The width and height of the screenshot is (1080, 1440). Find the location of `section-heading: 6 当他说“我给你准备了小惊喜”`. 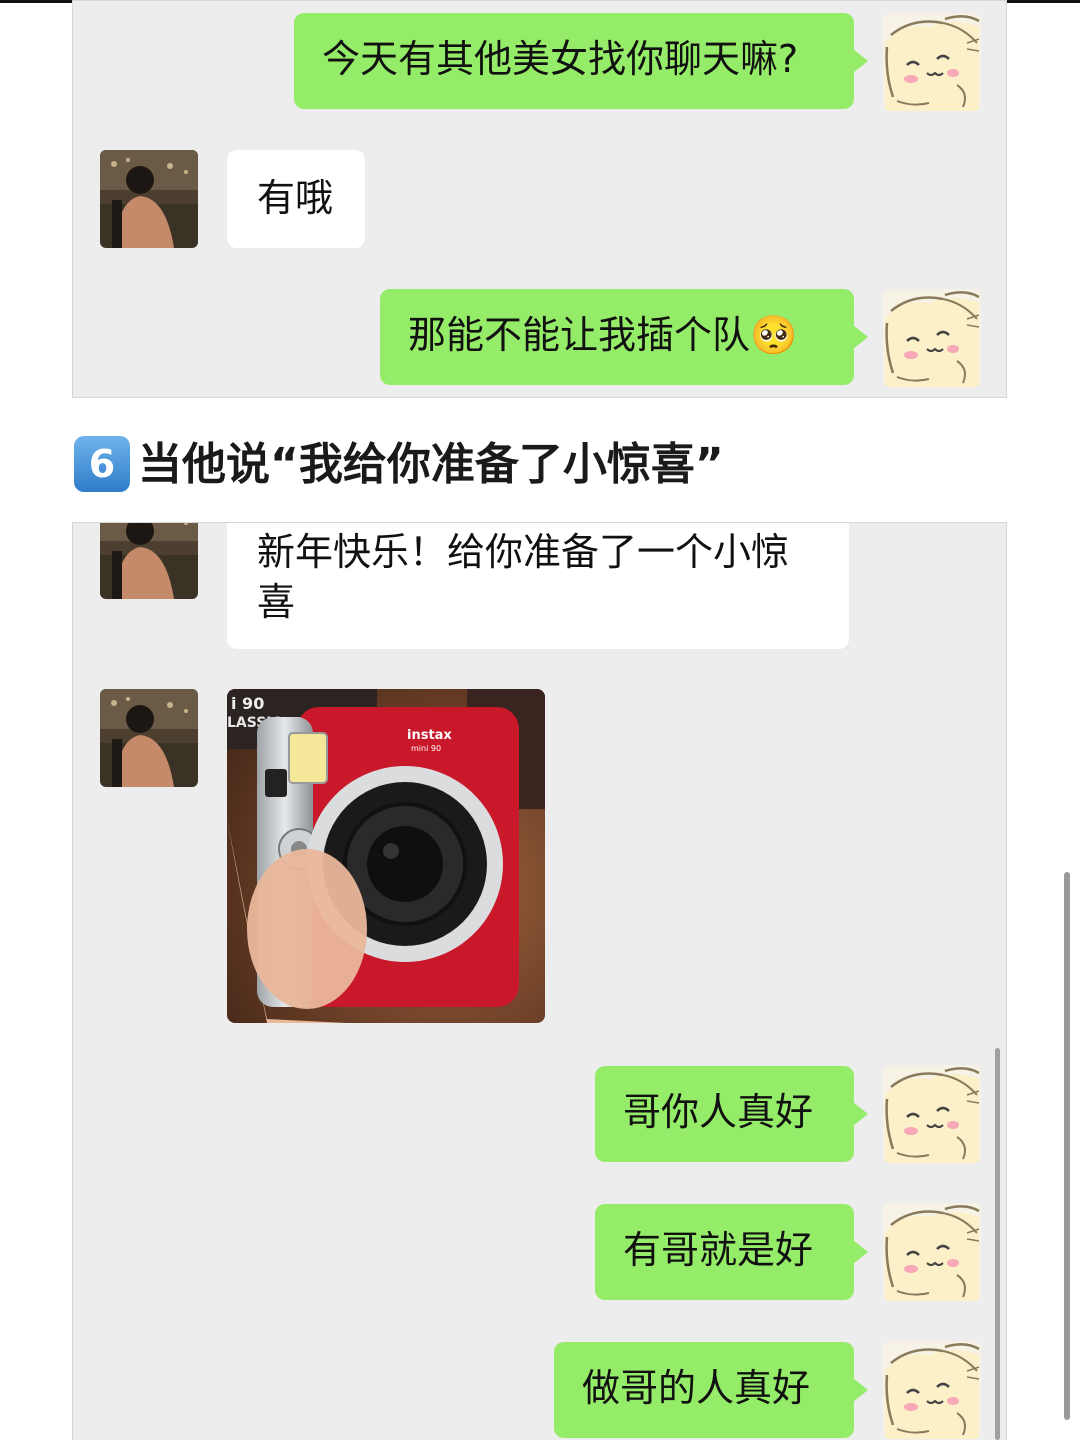

section-heading: 6 当他说“我给你准备了小惊喜” is located at coordinates (399, 465).